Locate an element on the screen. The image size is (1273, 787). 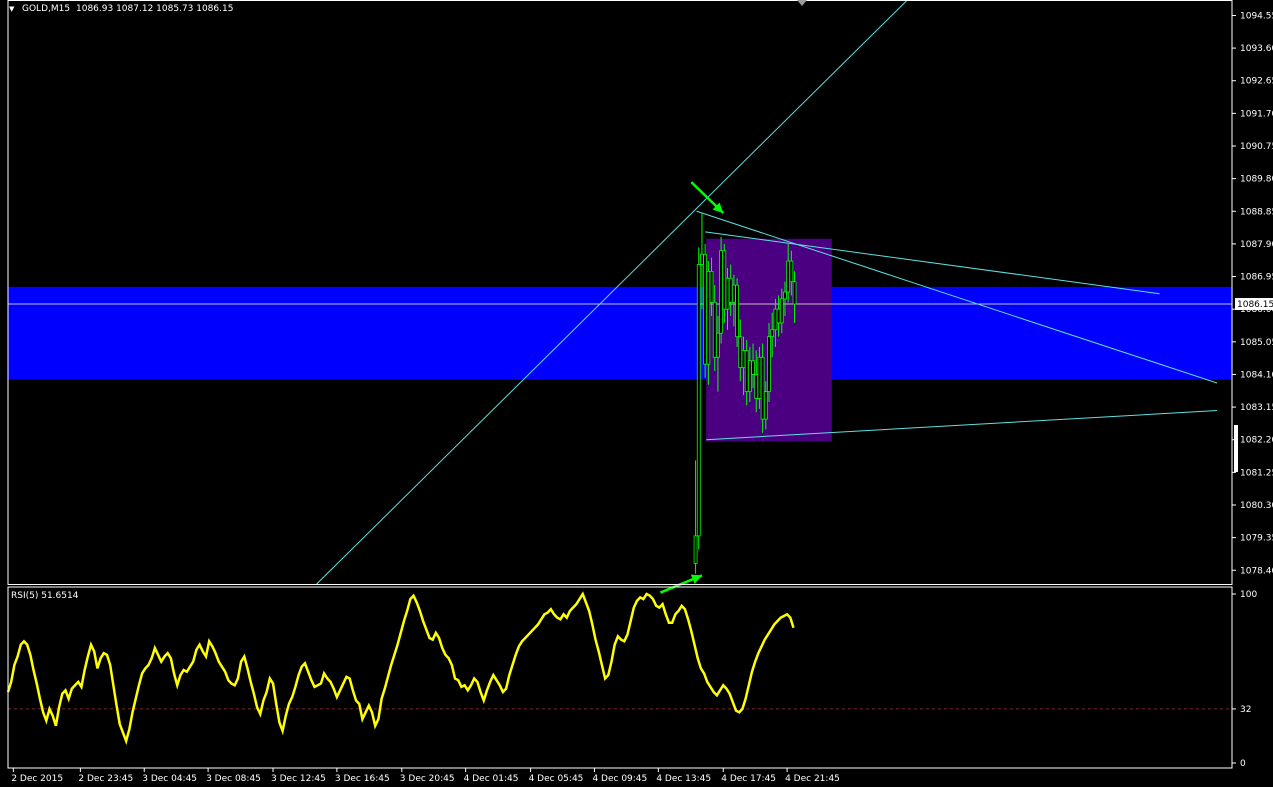
support-zone is located at coordinates (620, 333).